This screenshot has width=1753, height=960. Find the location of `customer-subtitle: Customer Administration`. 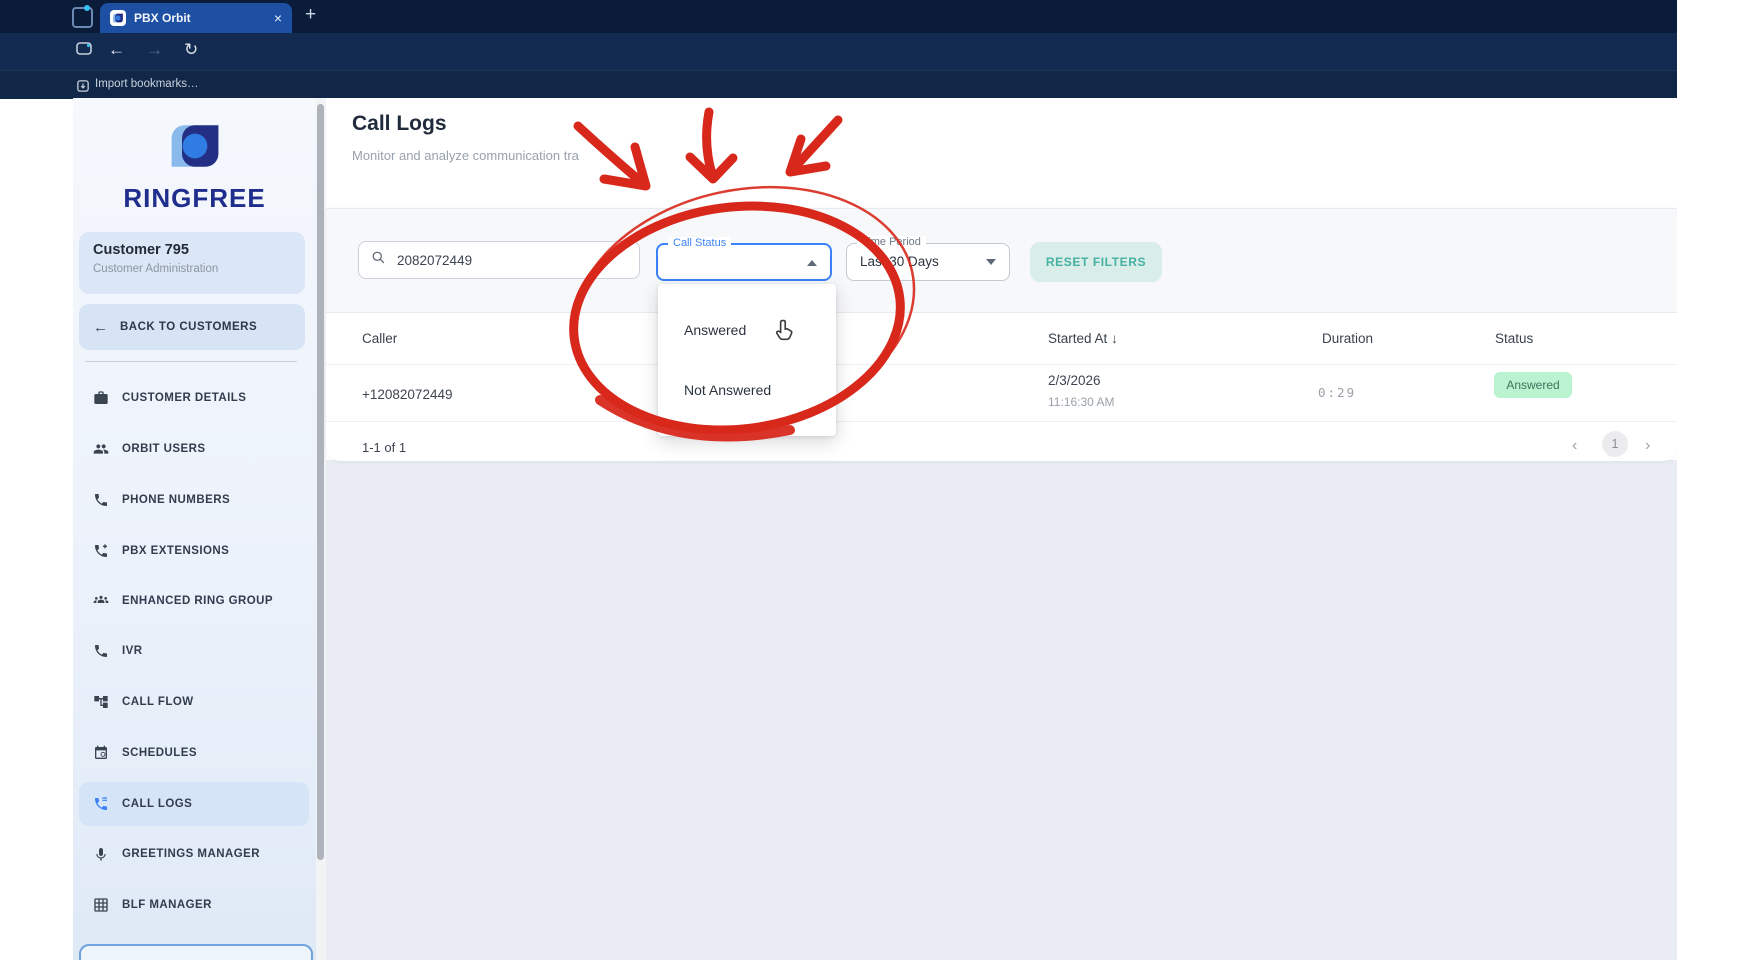

customer-subtitle: Customer Administration is located at coordinates (156, 269).